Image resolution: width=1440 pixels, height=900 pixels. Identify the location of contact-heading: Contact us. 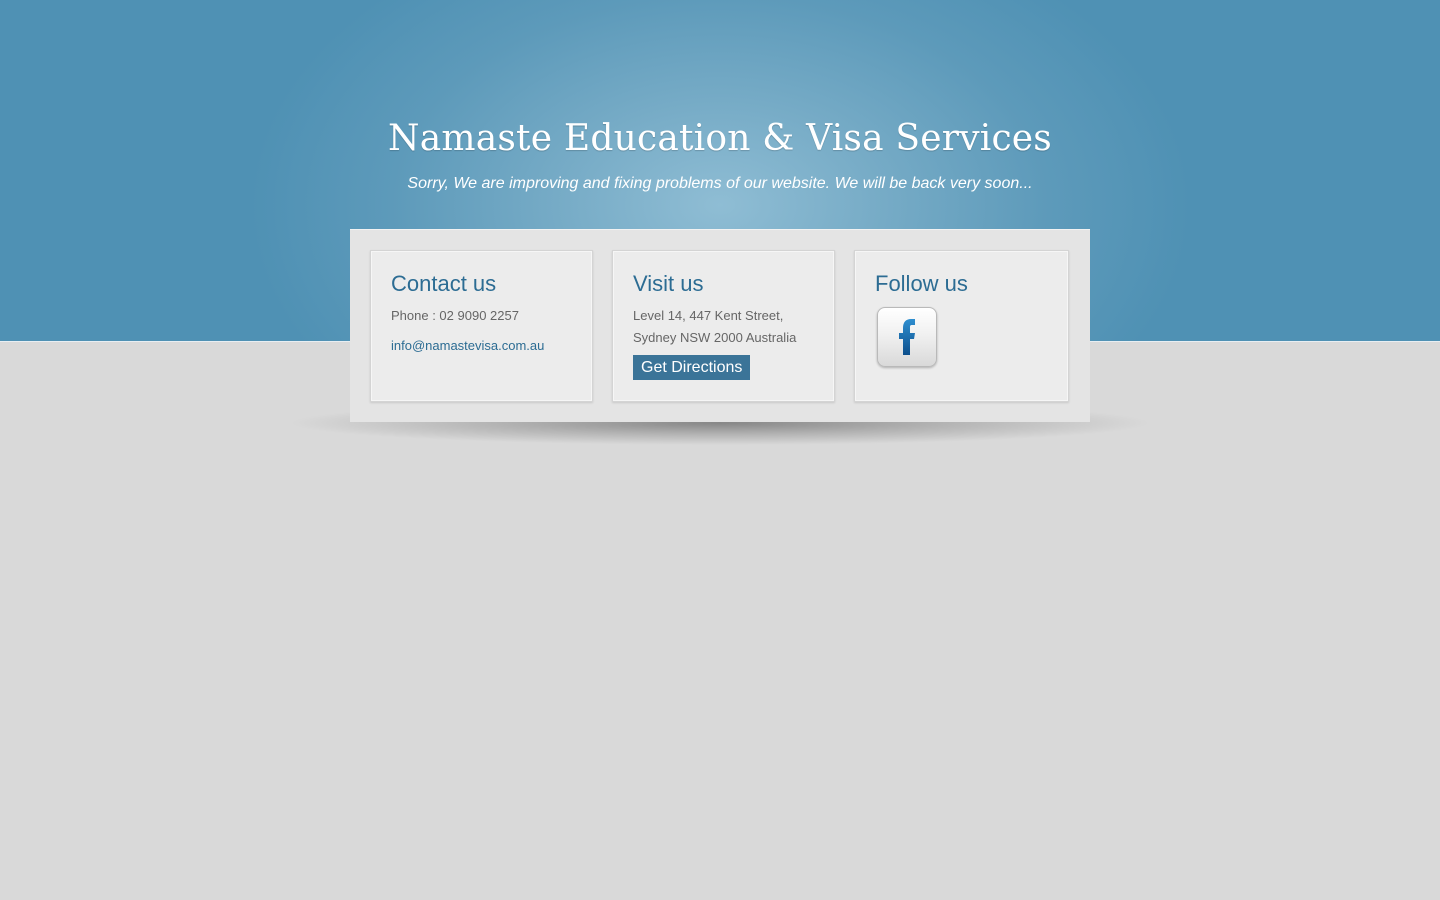
(444, 283).